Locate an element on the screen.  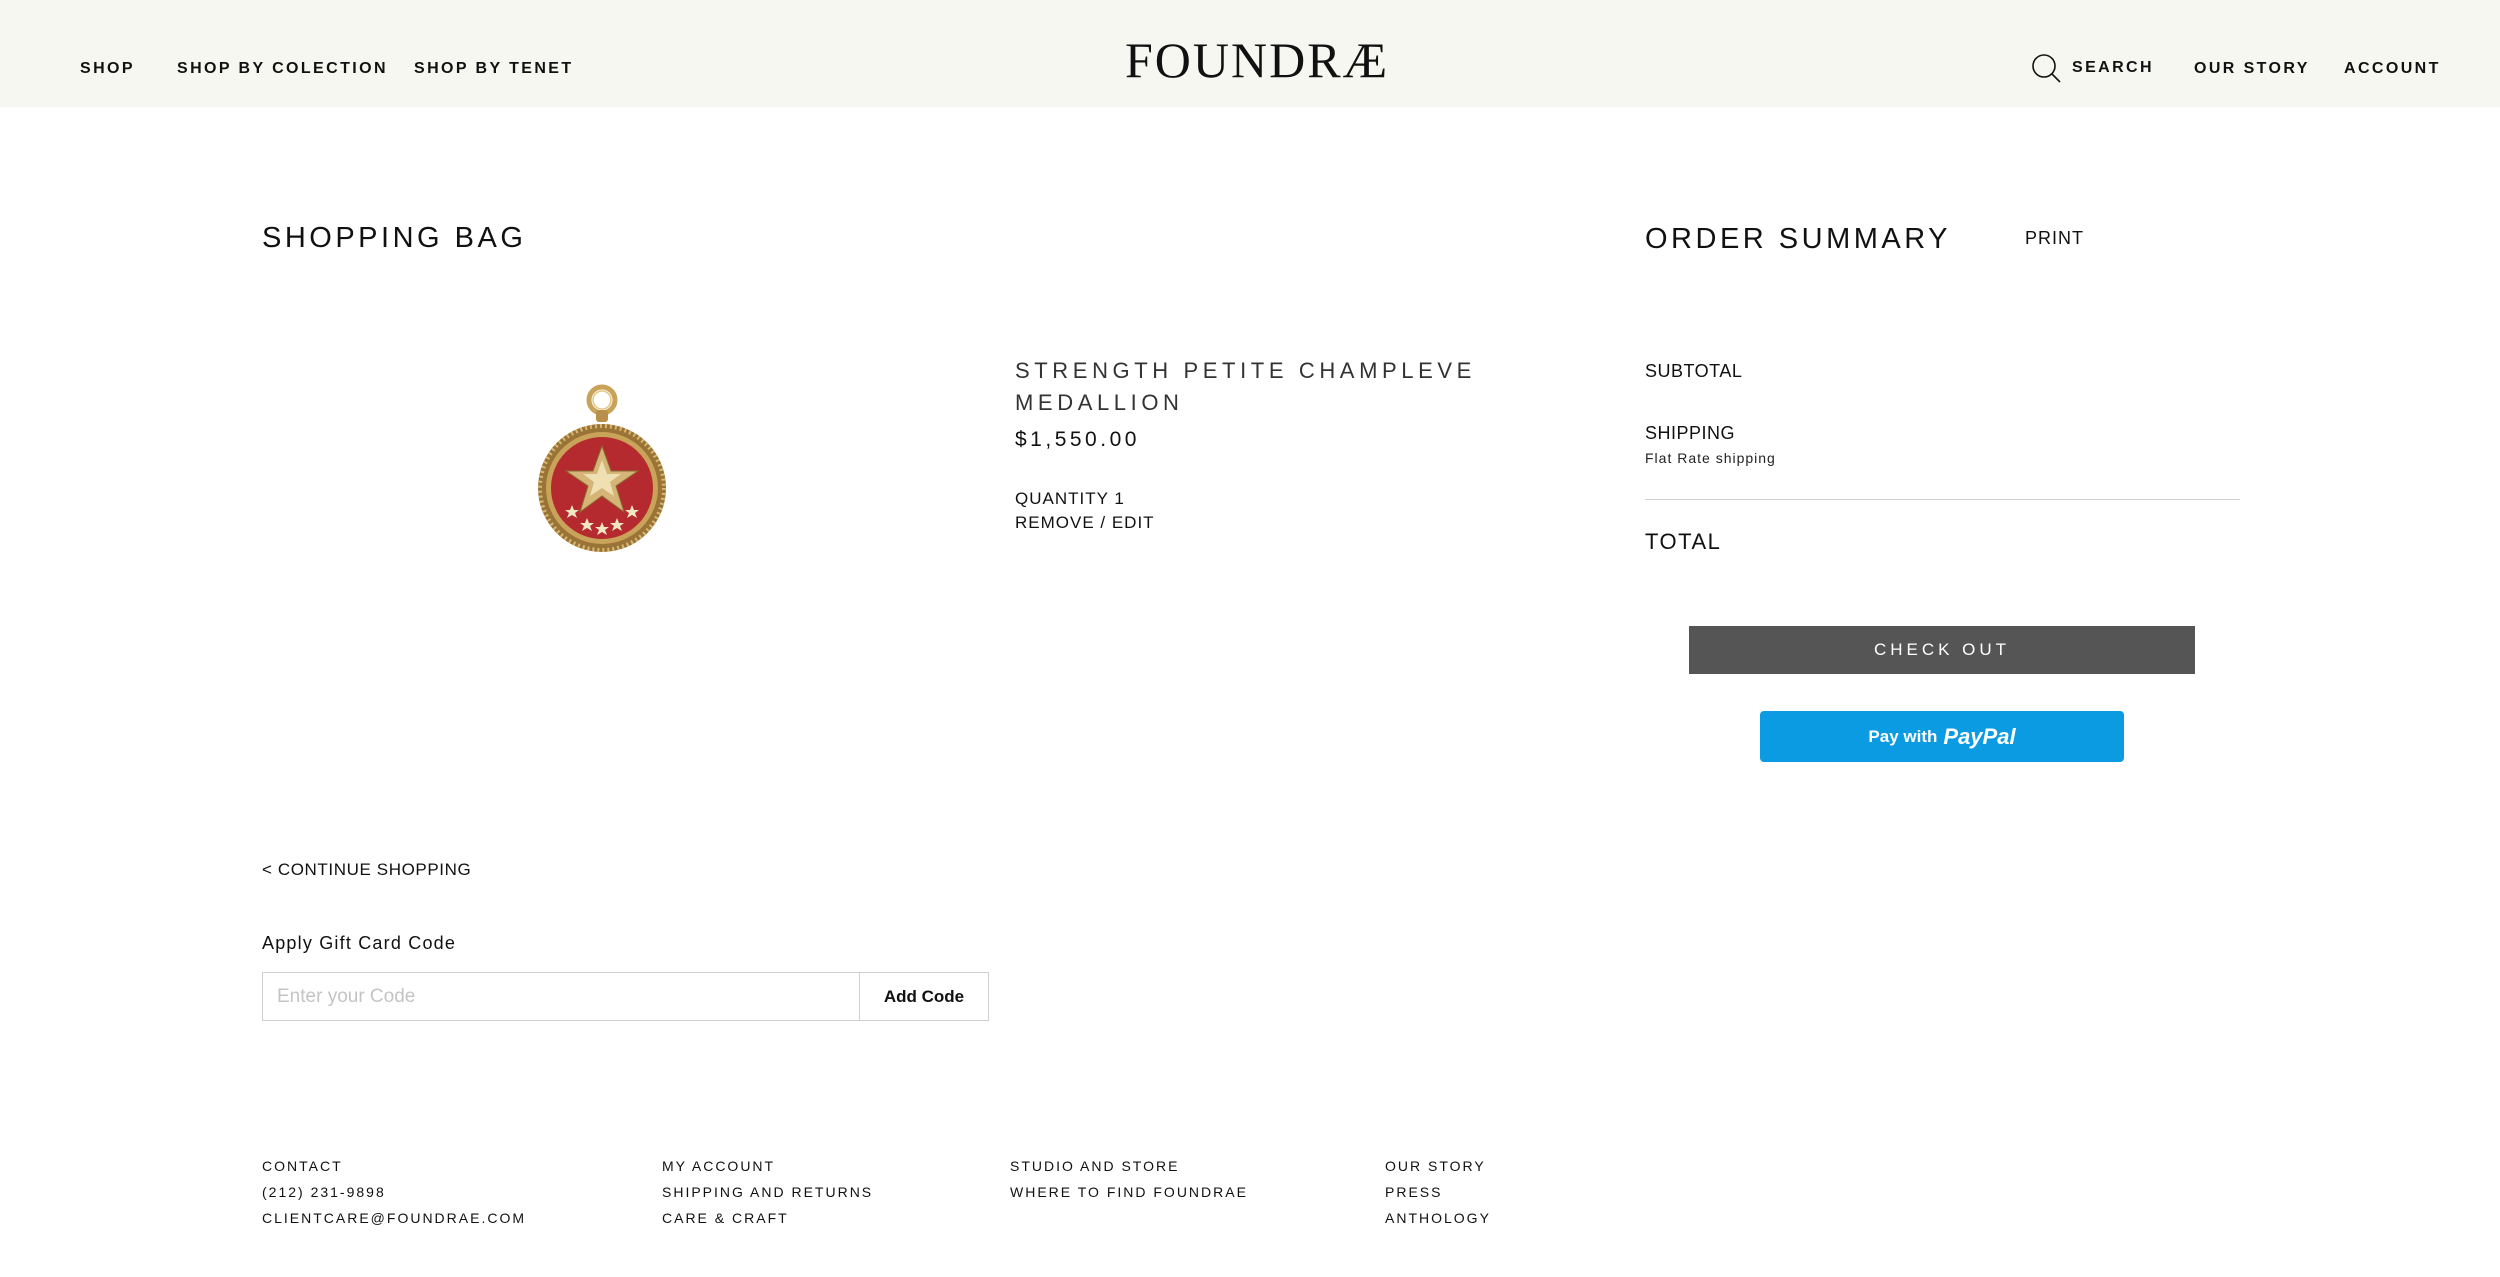
paypal-button: Pay with PayPal is located at coordinates (1942, 736).